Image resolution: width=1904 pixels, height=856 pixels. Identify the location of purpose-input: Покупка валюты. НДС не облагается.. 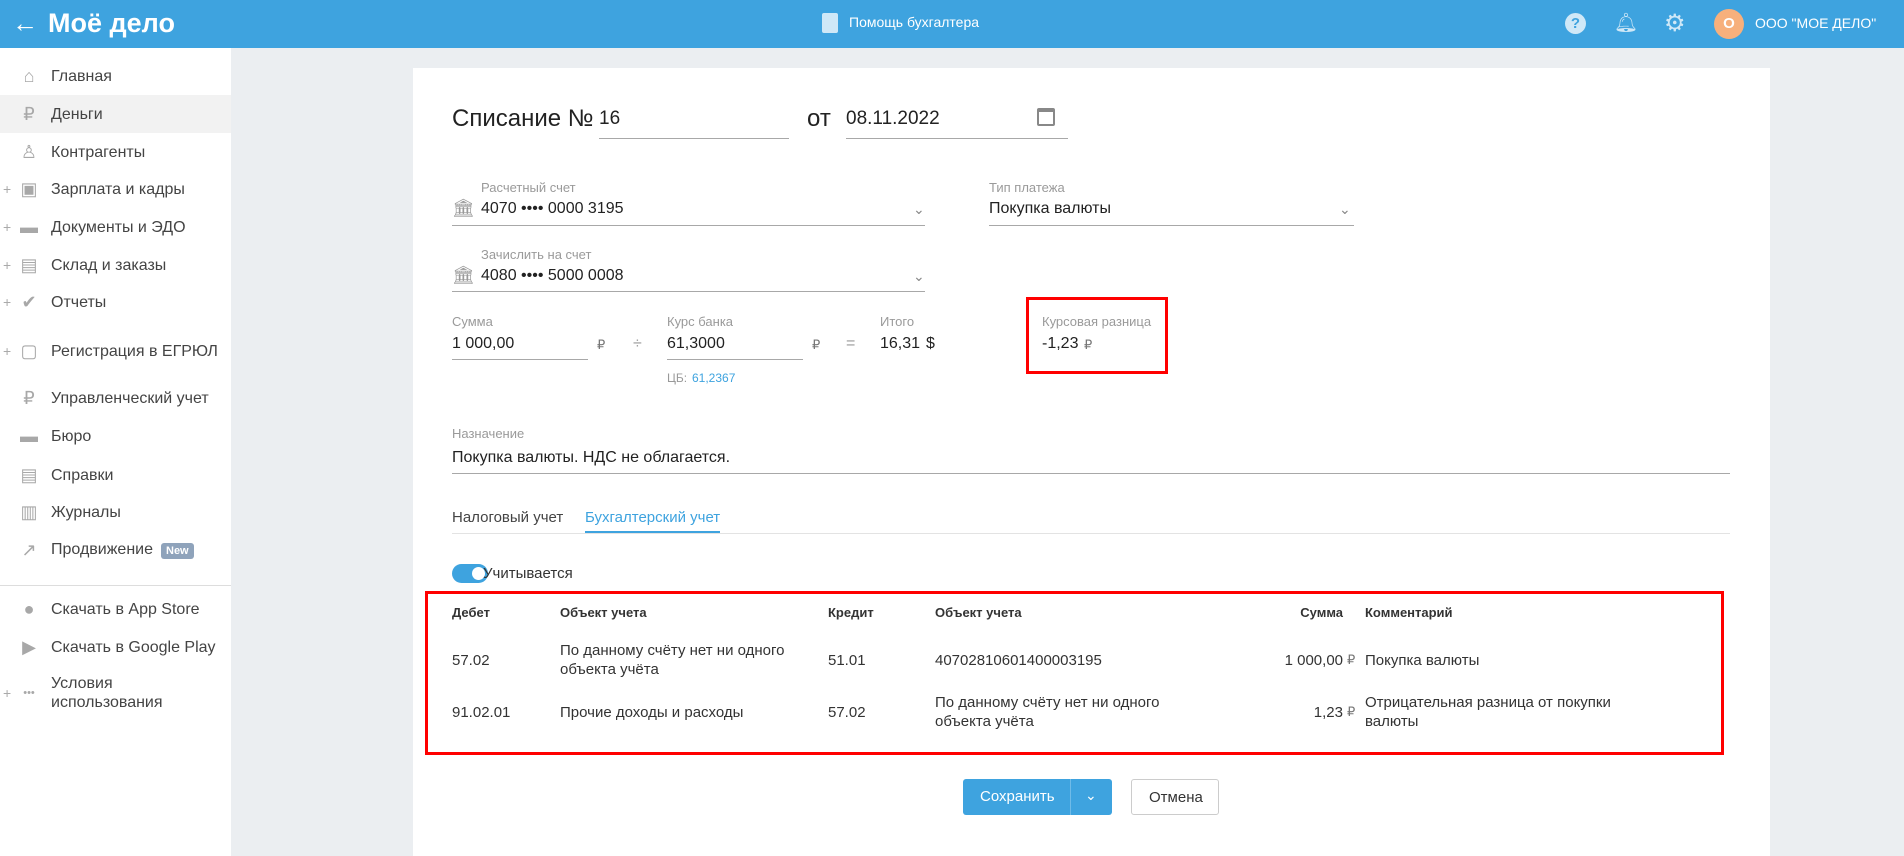
(591, 458).